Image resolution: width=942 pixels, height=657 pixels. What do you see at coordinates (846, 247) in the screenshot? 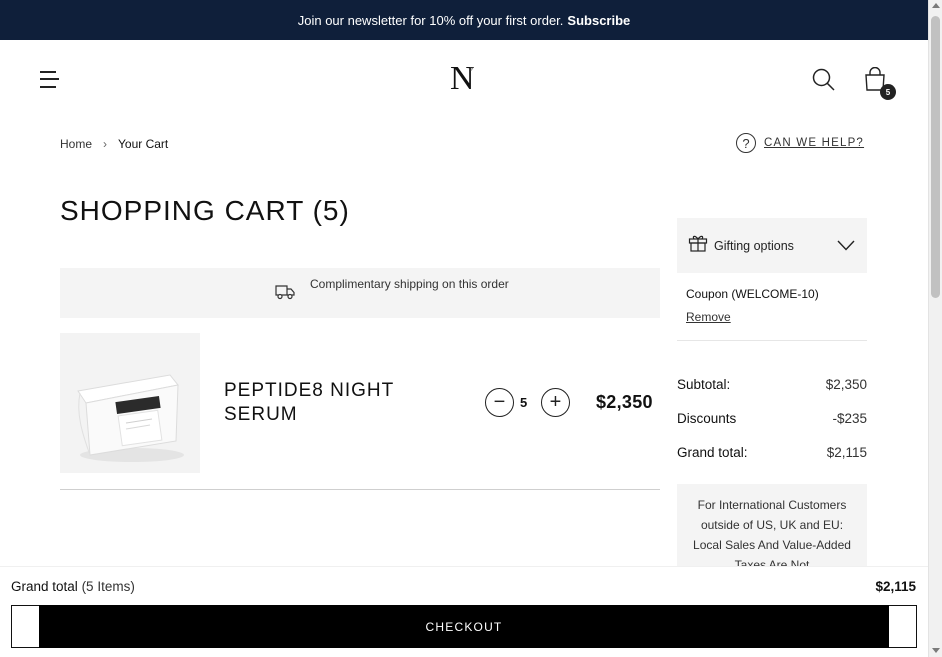
I see `chevron-down-icon` at bounding box center [846, 247].